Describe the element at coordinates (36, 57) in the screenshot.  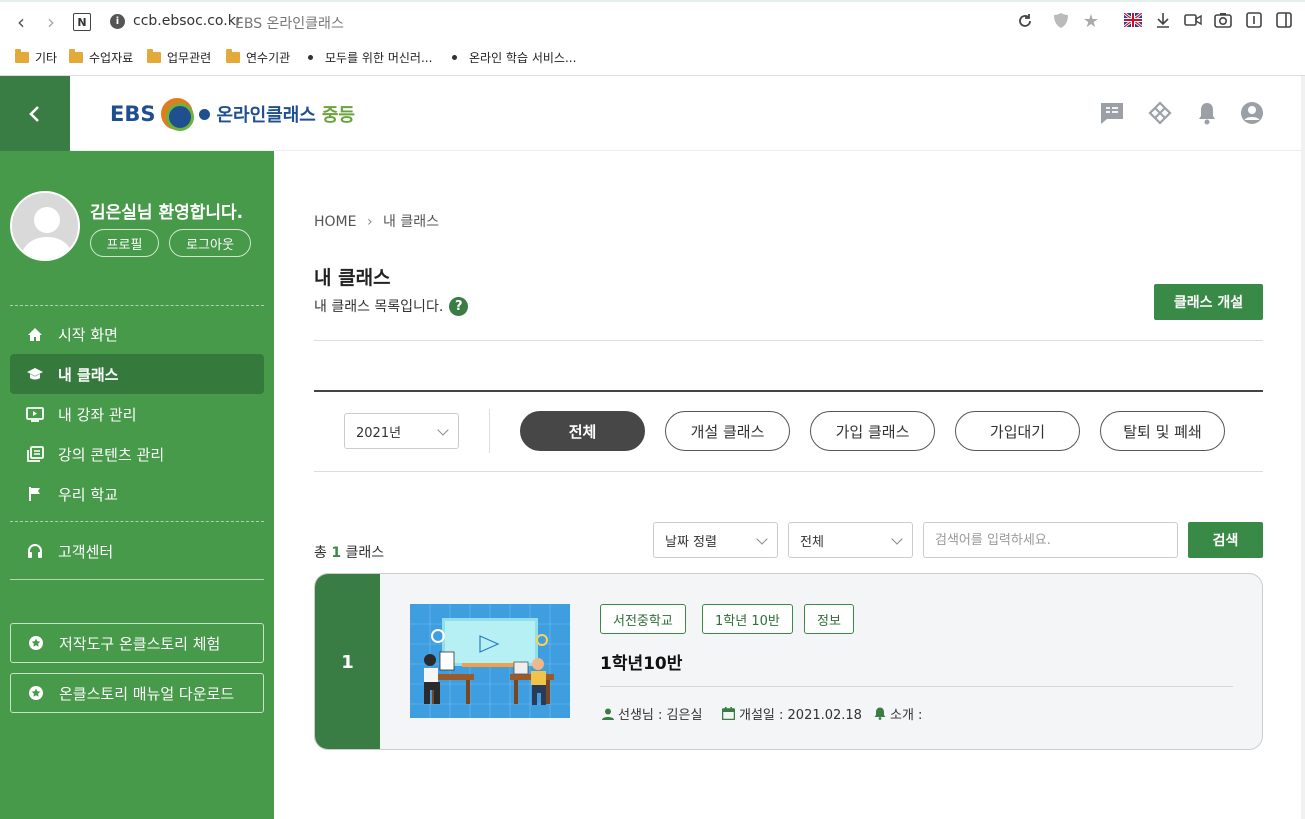
I see `bookmark-folder: 기타` at that location.